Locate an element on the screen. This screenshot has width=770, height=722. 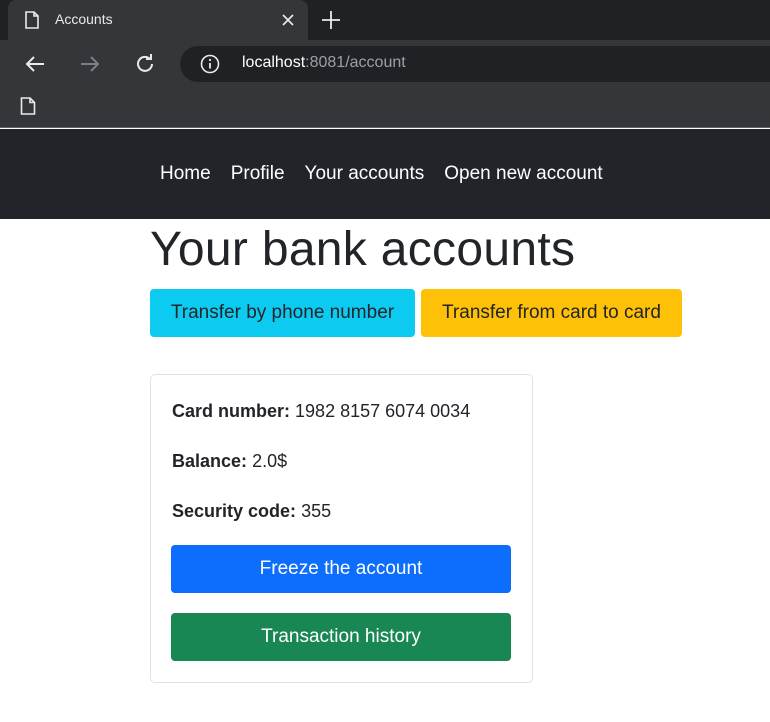
browser-toolbar: localhost:8081/account is located at coordinates (385, 64).